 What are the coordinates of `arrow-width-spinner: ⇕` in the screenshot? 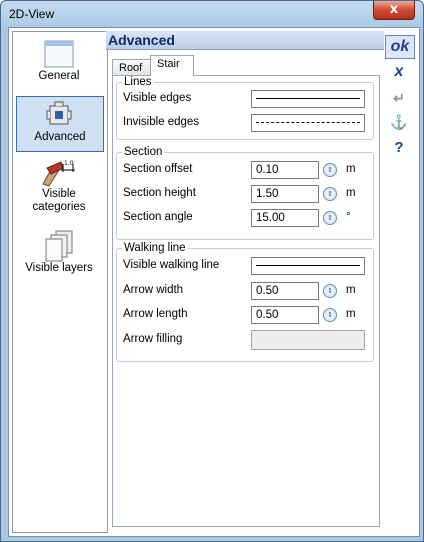 It's located at (330, 291).